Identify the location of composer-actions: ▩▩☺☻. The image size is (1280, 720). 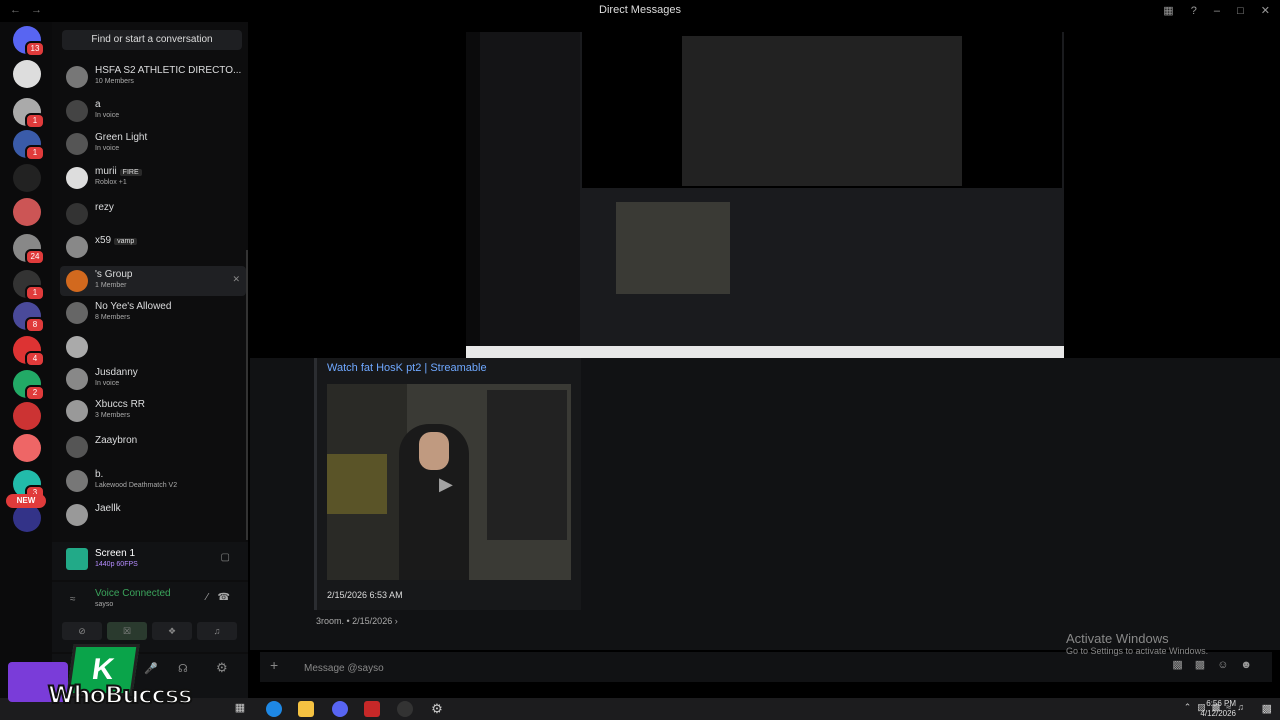
(1218, 664).